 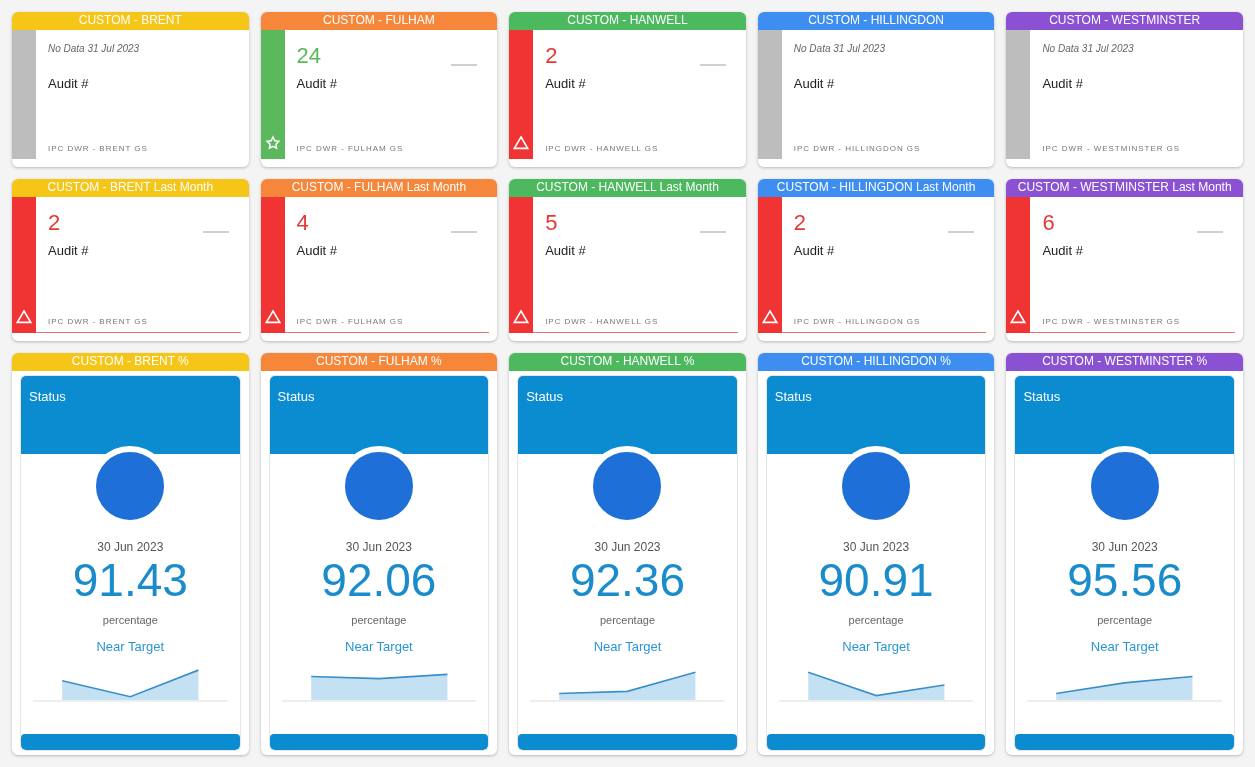 What do you see at coordinates (379, 580) in the screenshot?
I see `kpi-value: 92.06` at bounding box center [379, 580].